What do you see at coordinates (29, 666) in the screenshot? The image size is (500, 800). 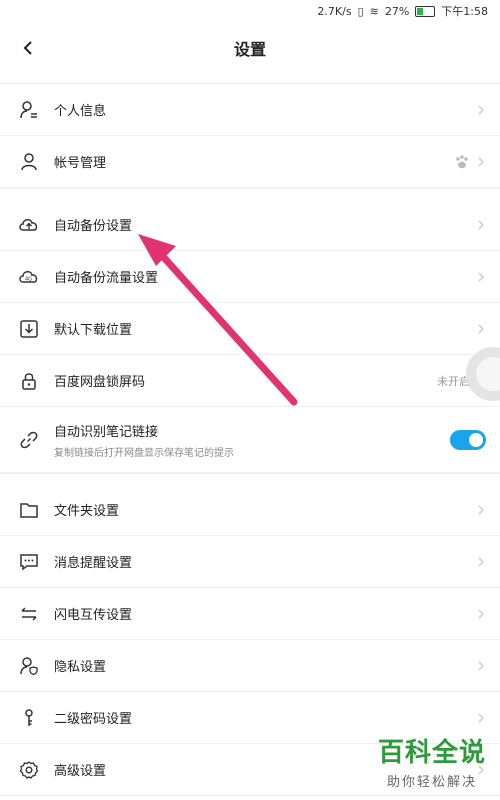 I see `privacy-user-icon` at bounding box center [29, 666].